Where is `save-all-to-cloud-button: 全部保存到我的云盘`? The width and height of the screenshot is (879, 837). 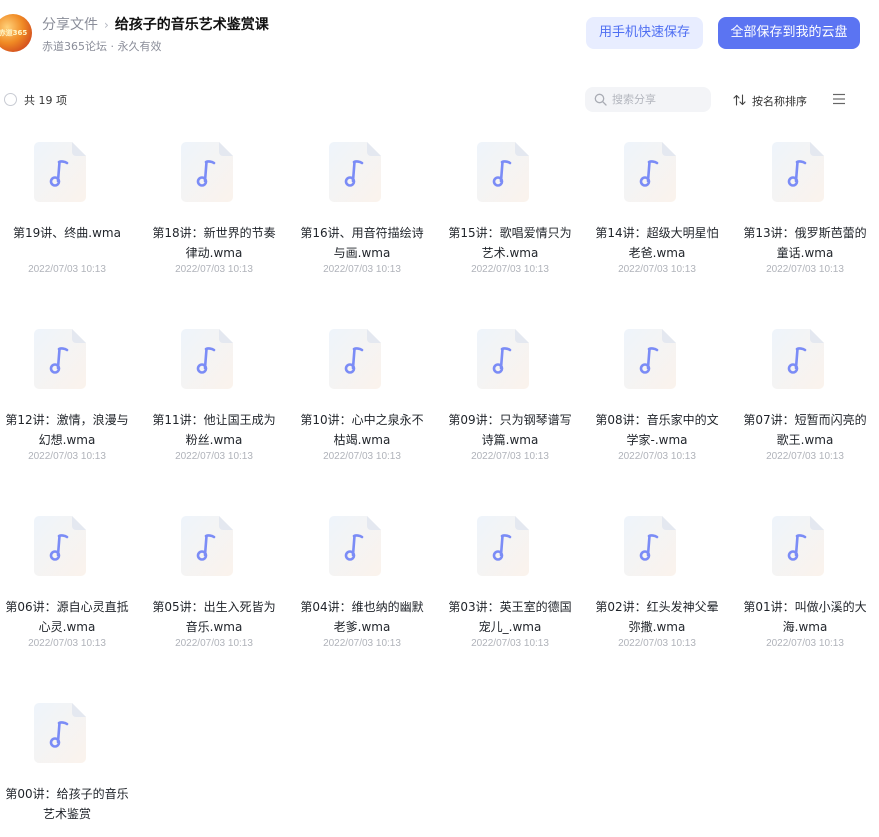
save-all-to-cloud-button: 全部保存到我的云盘 is located at coordinates (789, 33).